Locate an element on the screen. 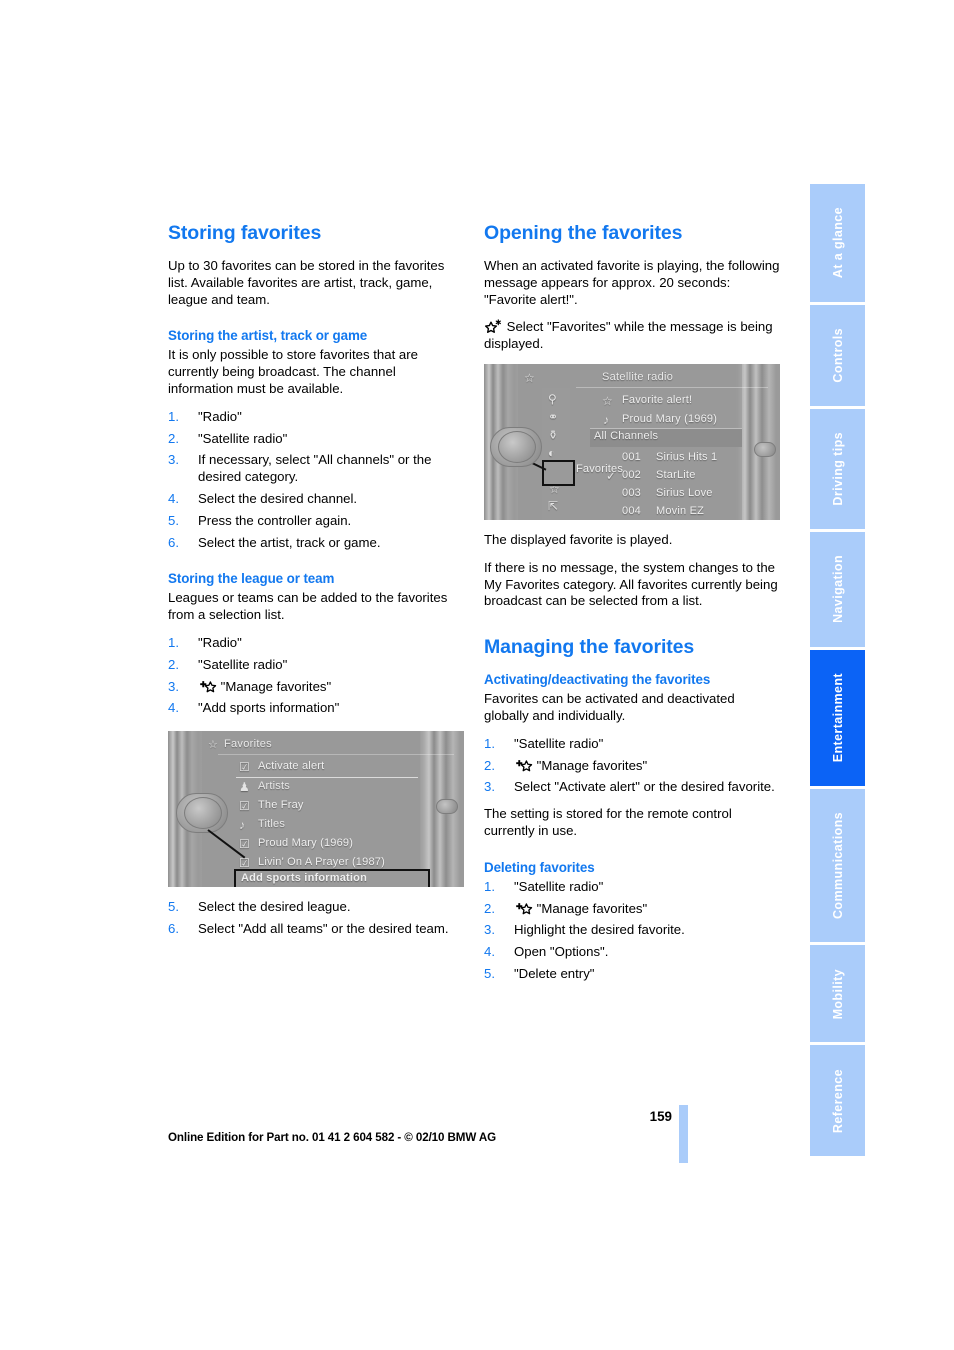 Image resolution: width=954 pixels, height=1350 pixels. list-item: 3. "Manage favorites" is located at coordinates (316, 687).